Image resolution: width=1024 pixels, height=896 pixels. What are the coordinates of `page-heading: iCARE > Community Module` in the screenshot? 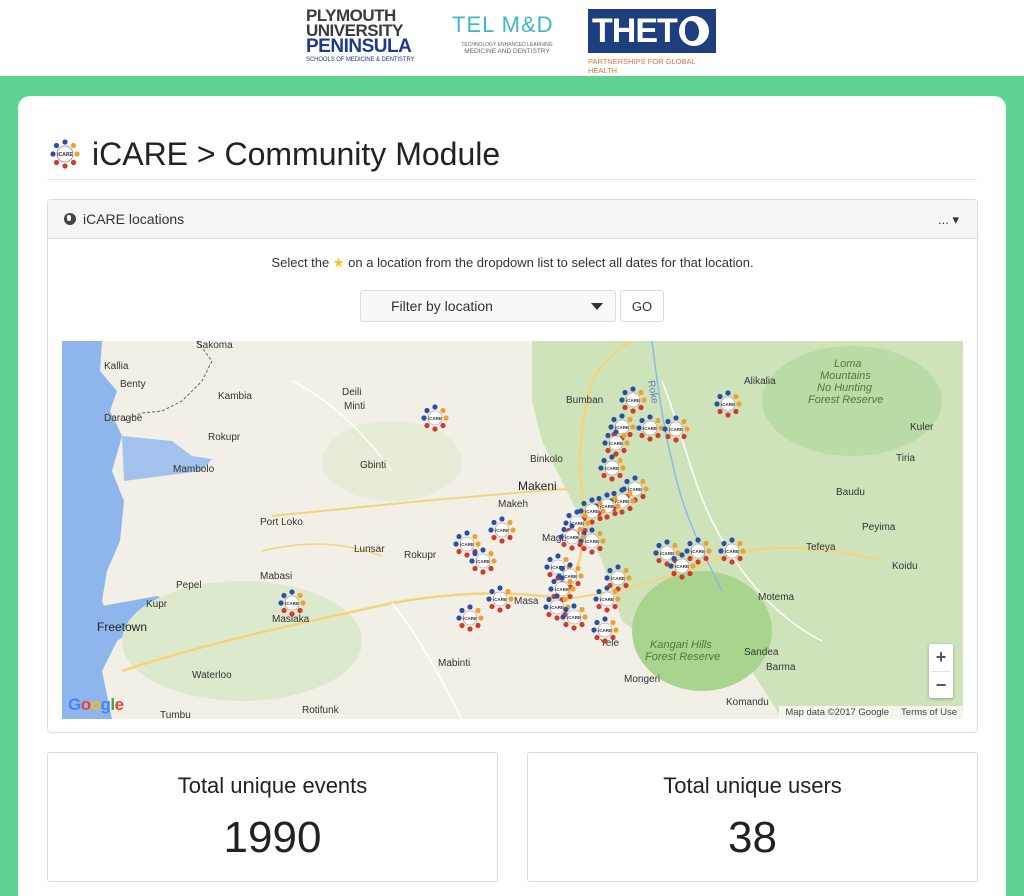 It's located at (296, 153).